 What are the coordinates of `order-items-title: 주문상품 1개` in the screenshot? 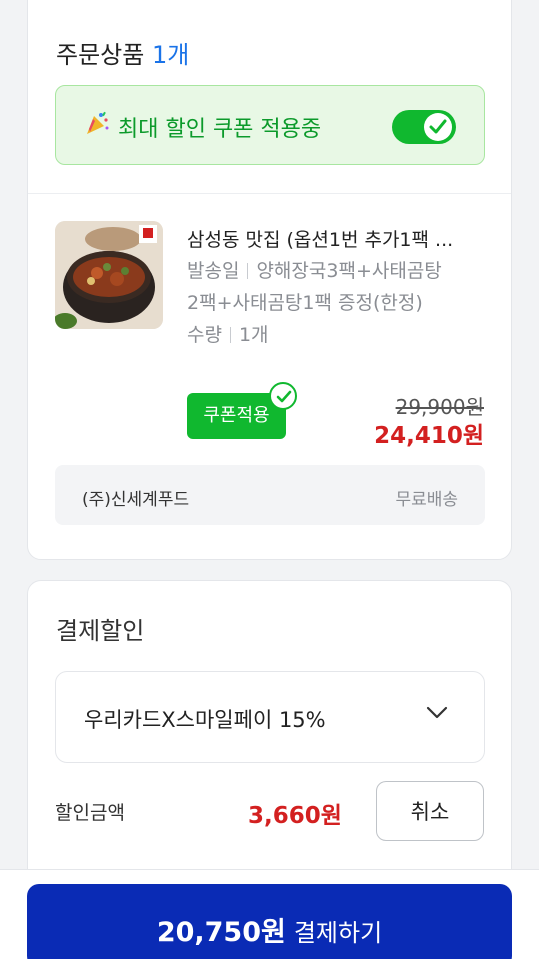 It's located at (122, 52).